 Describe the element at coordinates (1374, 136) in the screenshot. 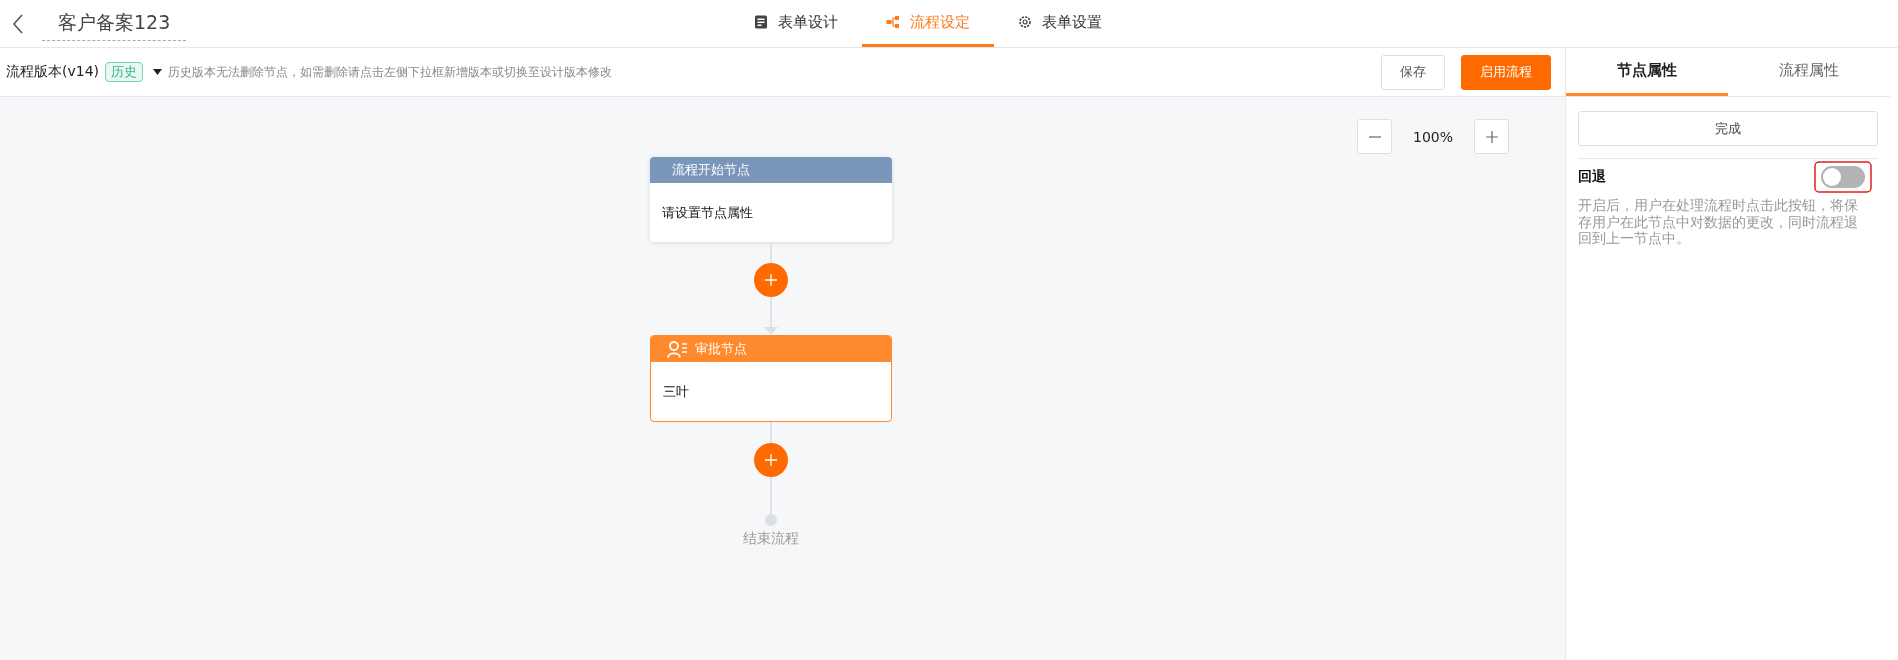

I see `minus-icon` at that location.